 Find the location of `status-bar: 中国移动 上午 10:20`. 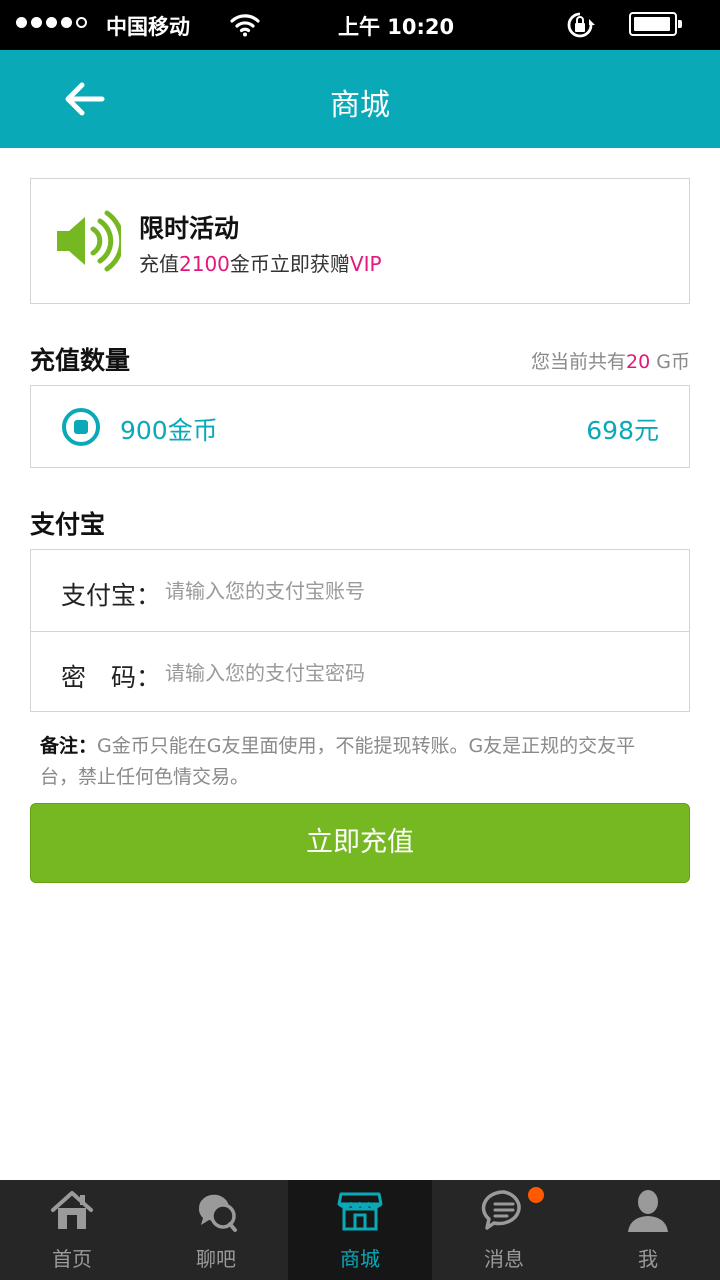

status-bar: 中国移动 上午 10:20 is located at coordinates (360, 25).